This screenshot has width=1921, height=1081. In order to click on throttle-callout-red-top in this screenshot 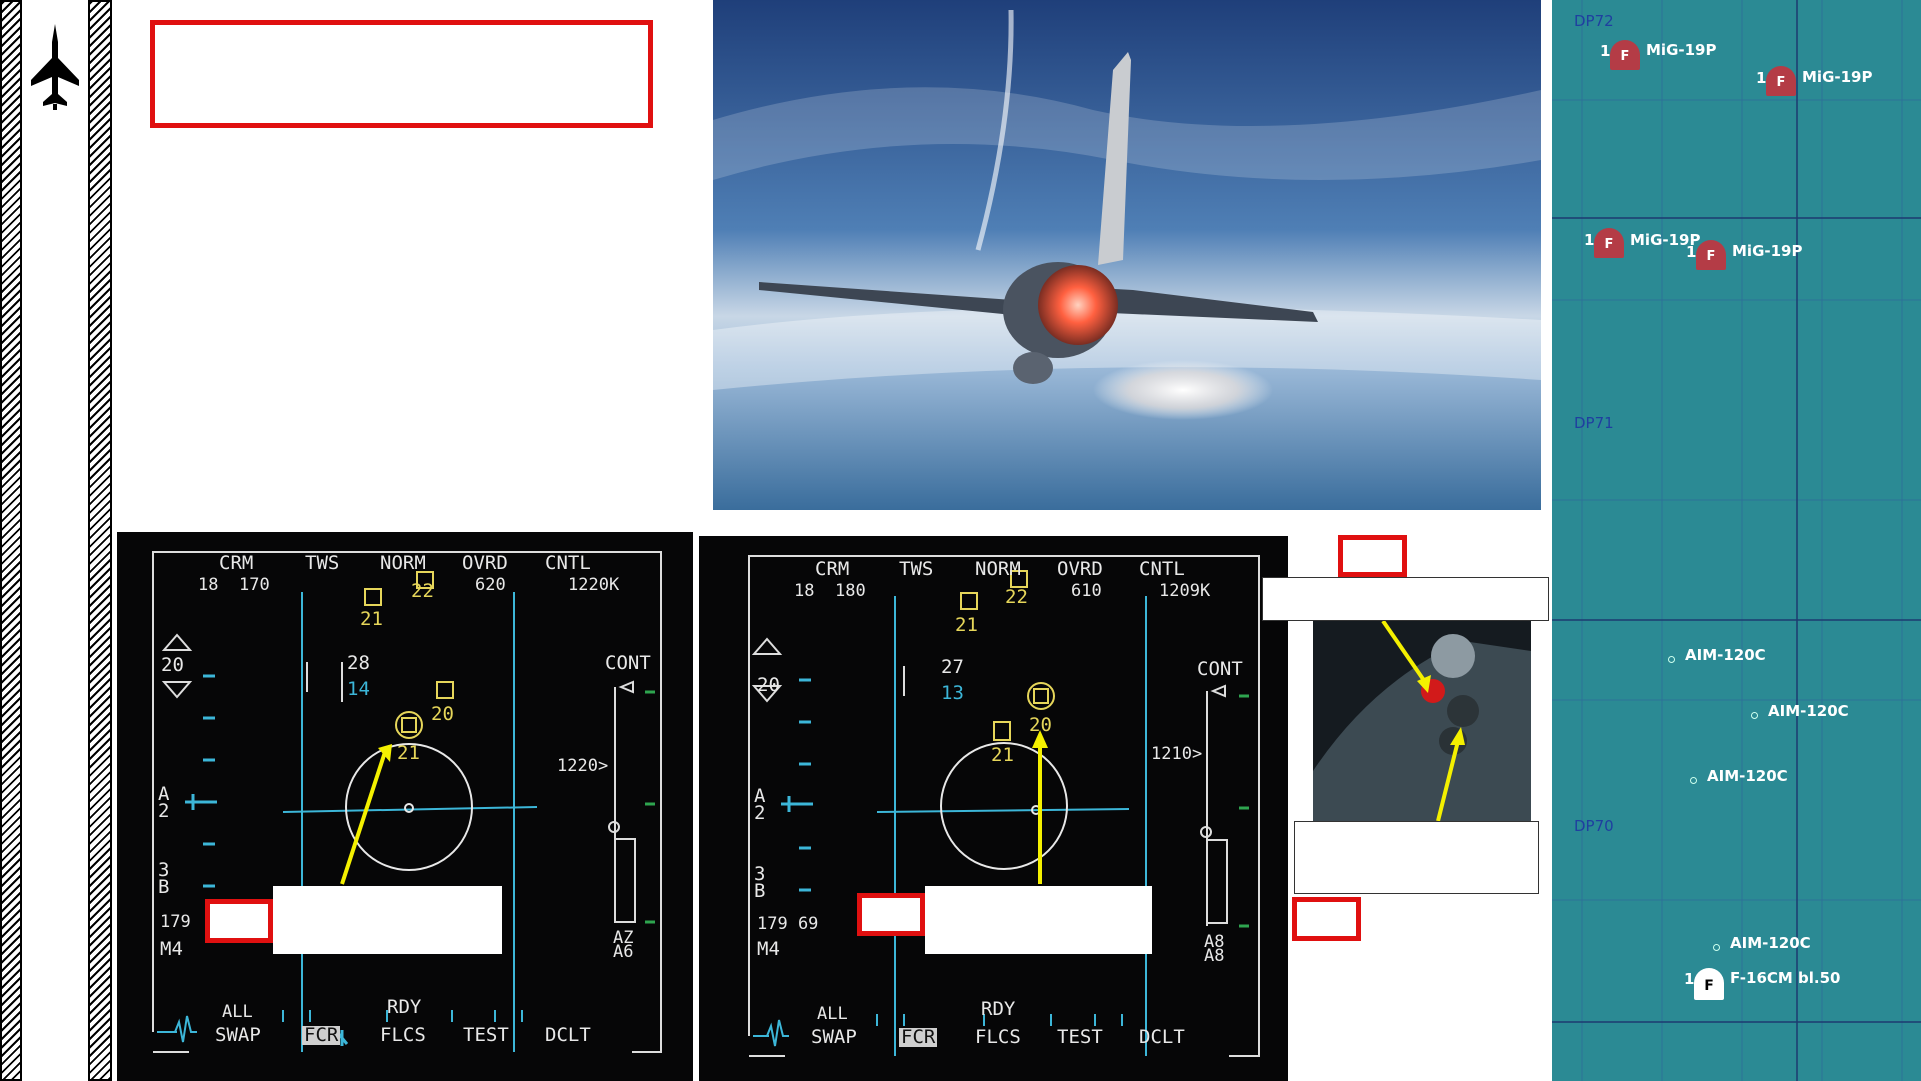, I will do `click(1372, 556)`.